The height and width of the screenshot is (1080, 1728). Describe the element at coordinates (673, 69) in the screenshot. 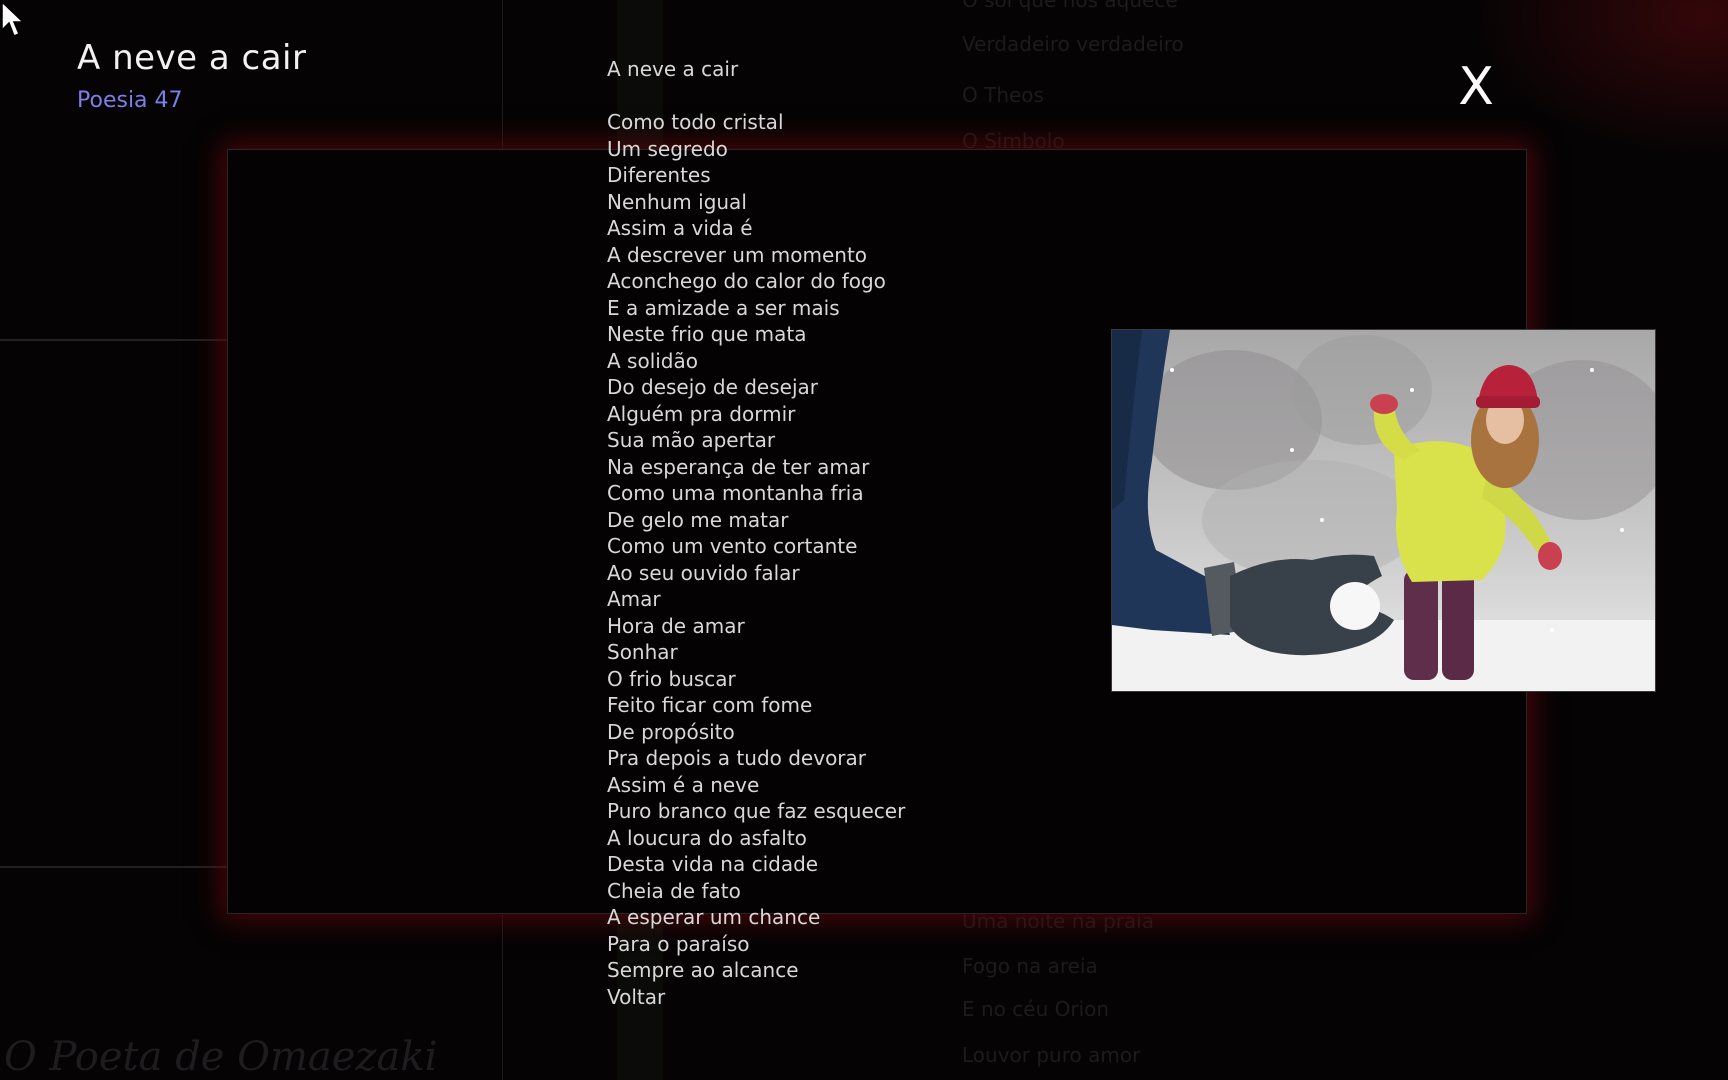

I see `poem-heading: A neve a cair` at that location.